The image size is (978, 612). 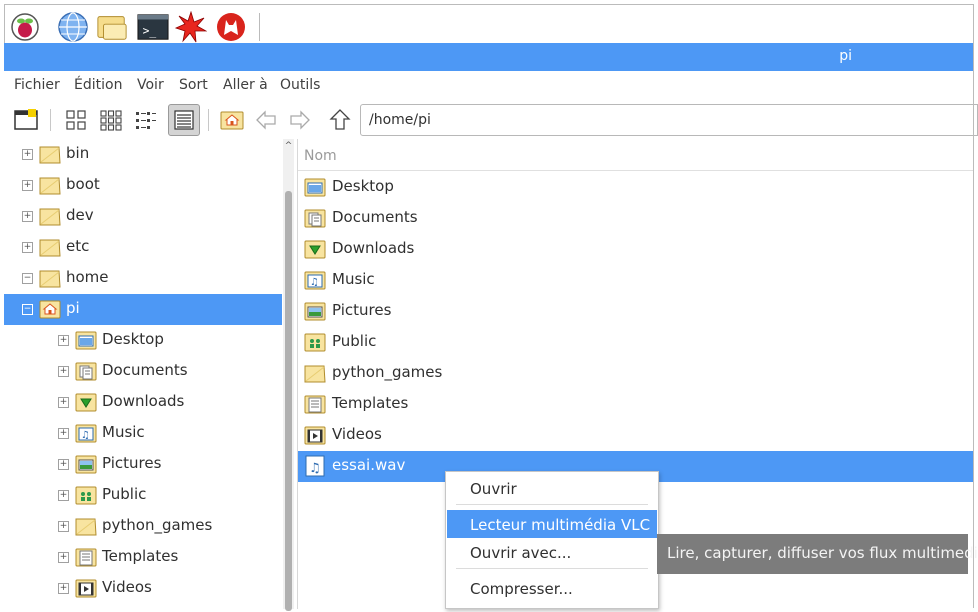 I want to click on tree-item: + Public, so click(x=143, y=495).